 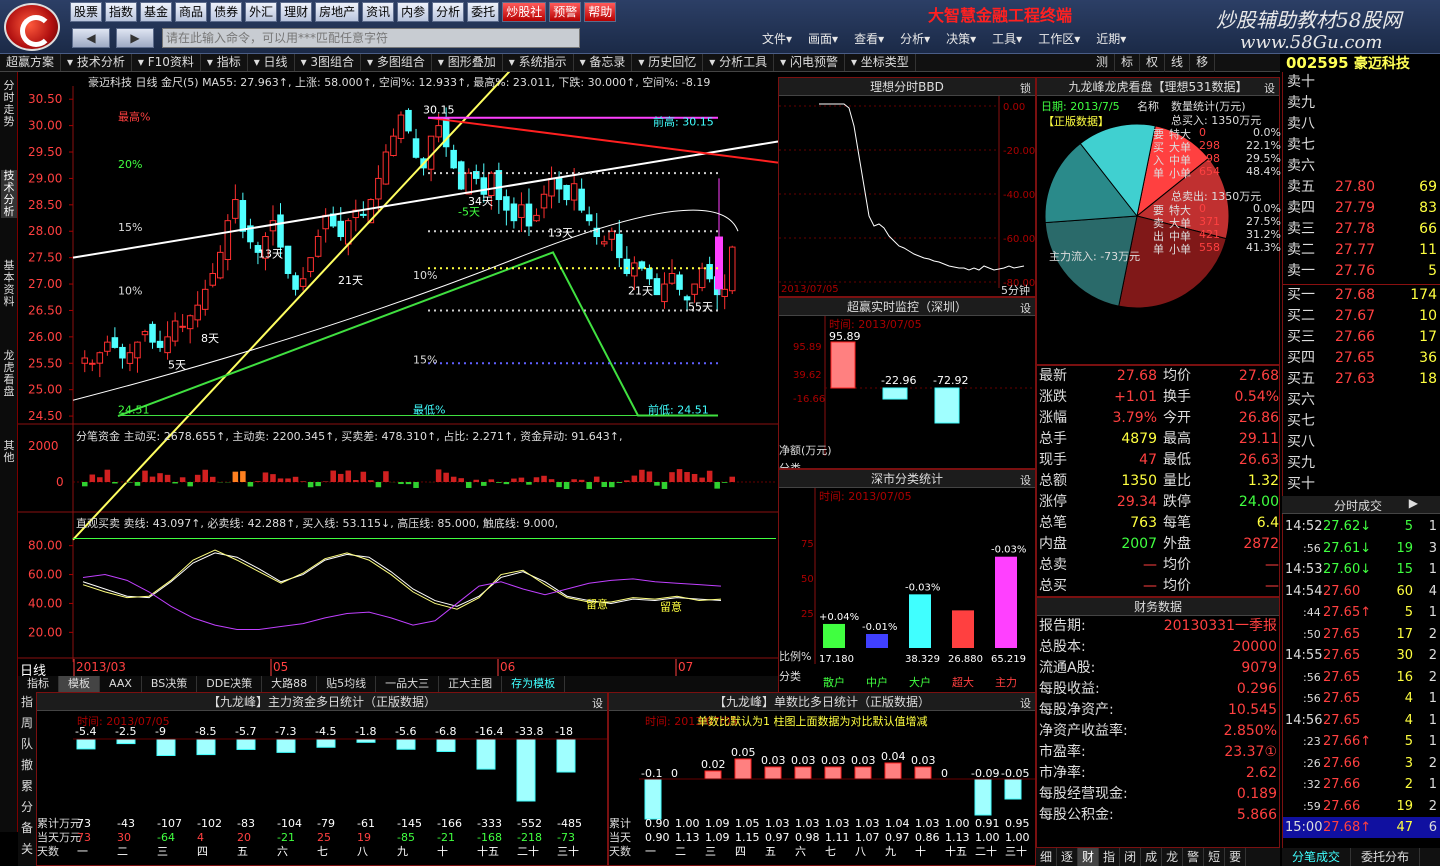 I want to click on menubar-item-2: 查看▾, so click(x=869, y=38).